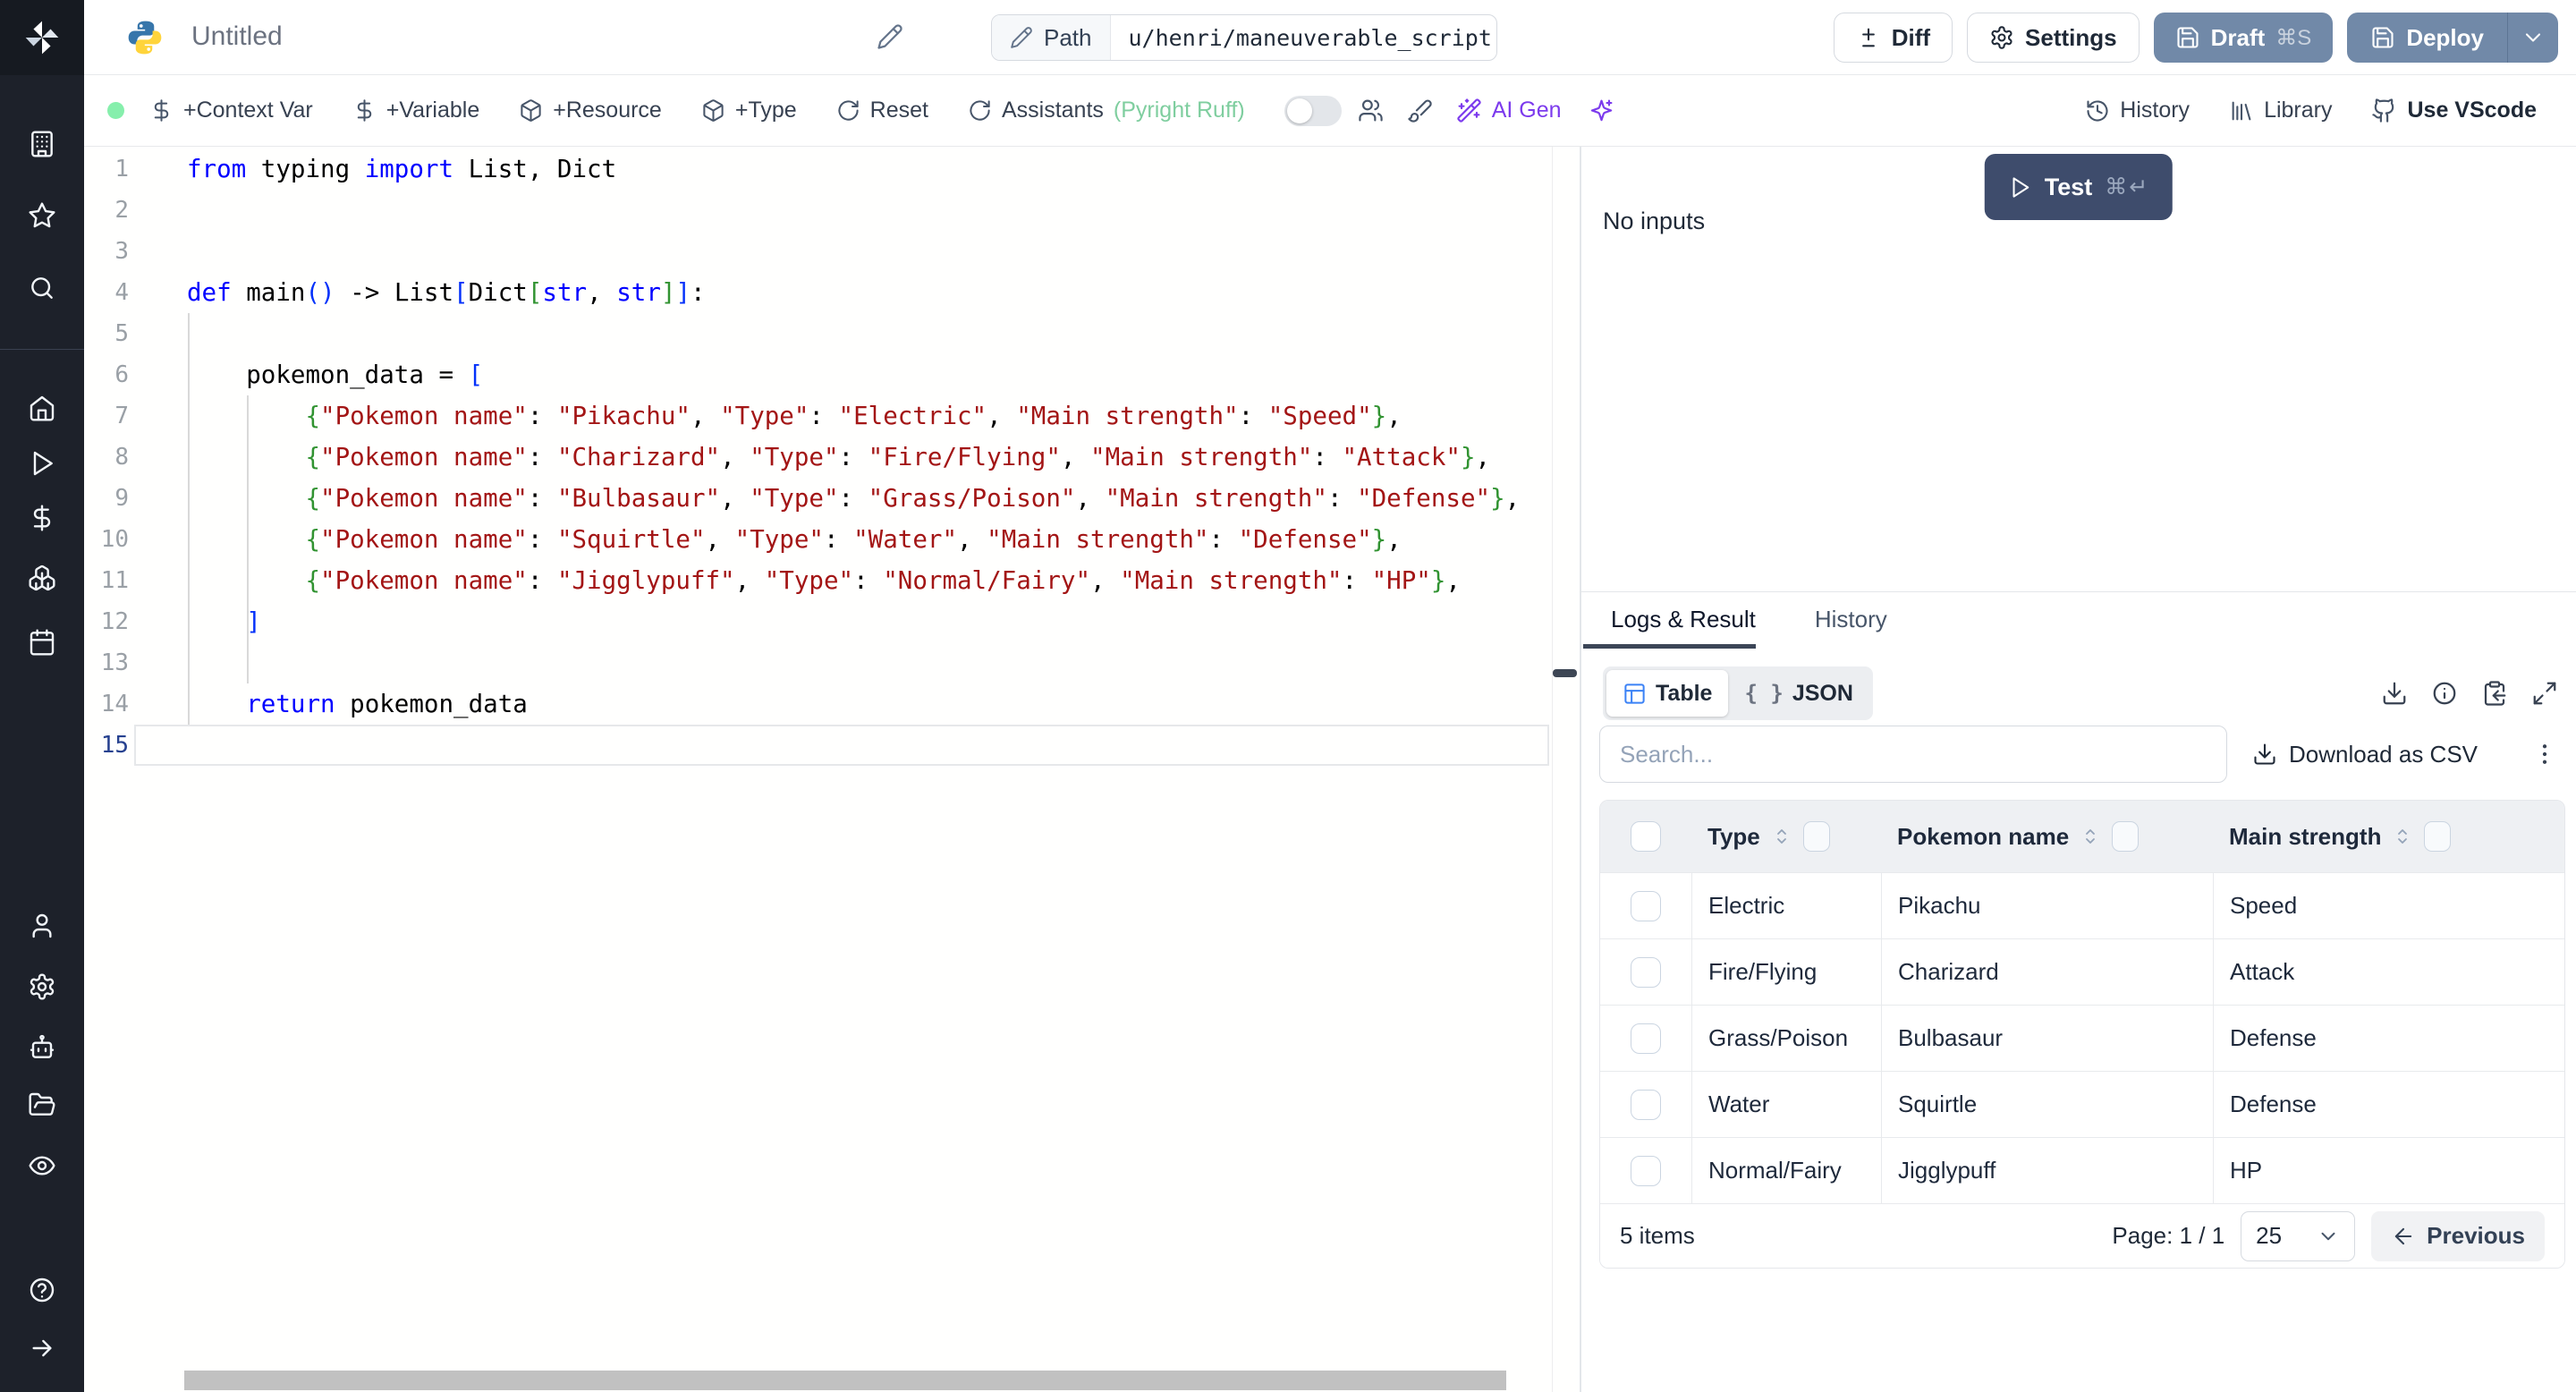 This screenshot has height=1392, width=2576. I want to click on deploy-options-button, so click(2532, 38).